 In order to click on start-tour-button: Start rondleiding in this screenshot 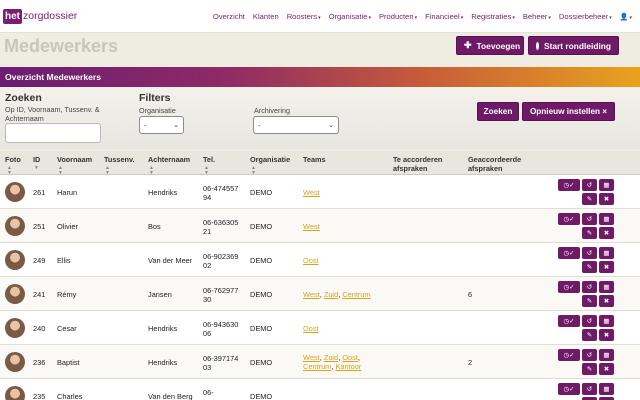, I will do `click(573, 45)`.